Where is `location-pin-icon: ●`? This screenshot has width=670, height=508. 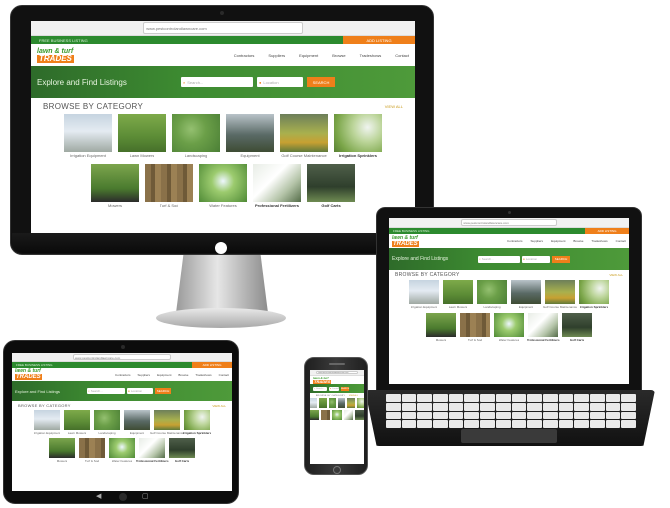
location-pin-icon: ● is located at coordinates (331, 388).